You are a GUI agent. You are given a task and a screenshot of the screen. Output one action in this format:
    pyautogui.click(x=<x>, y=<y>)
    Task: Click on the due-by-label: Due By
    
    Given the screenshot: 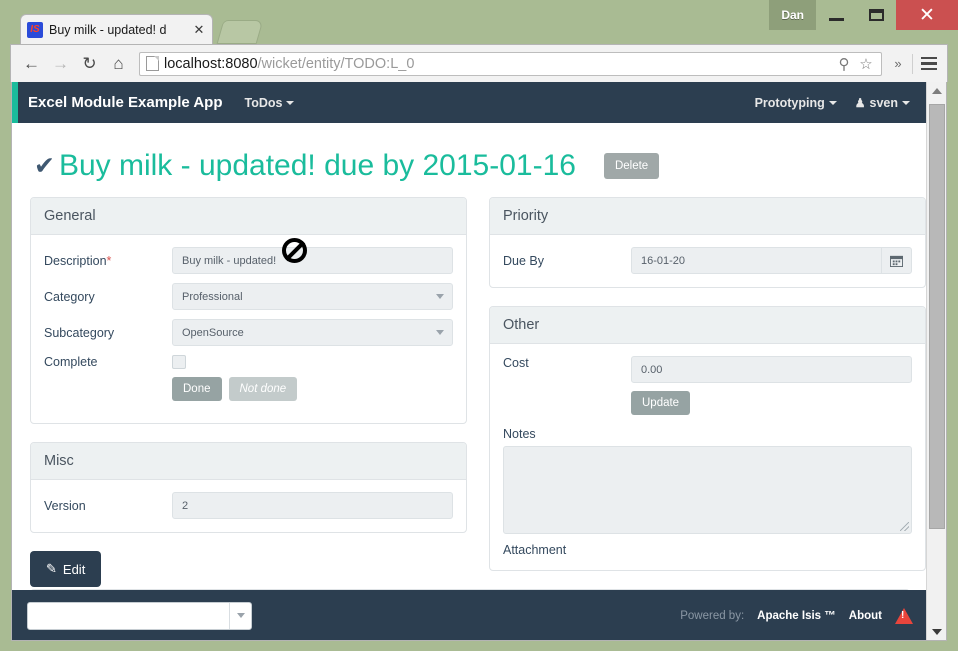 What is the action you would take?
    pyautogui.click(x=523, y=260)
    